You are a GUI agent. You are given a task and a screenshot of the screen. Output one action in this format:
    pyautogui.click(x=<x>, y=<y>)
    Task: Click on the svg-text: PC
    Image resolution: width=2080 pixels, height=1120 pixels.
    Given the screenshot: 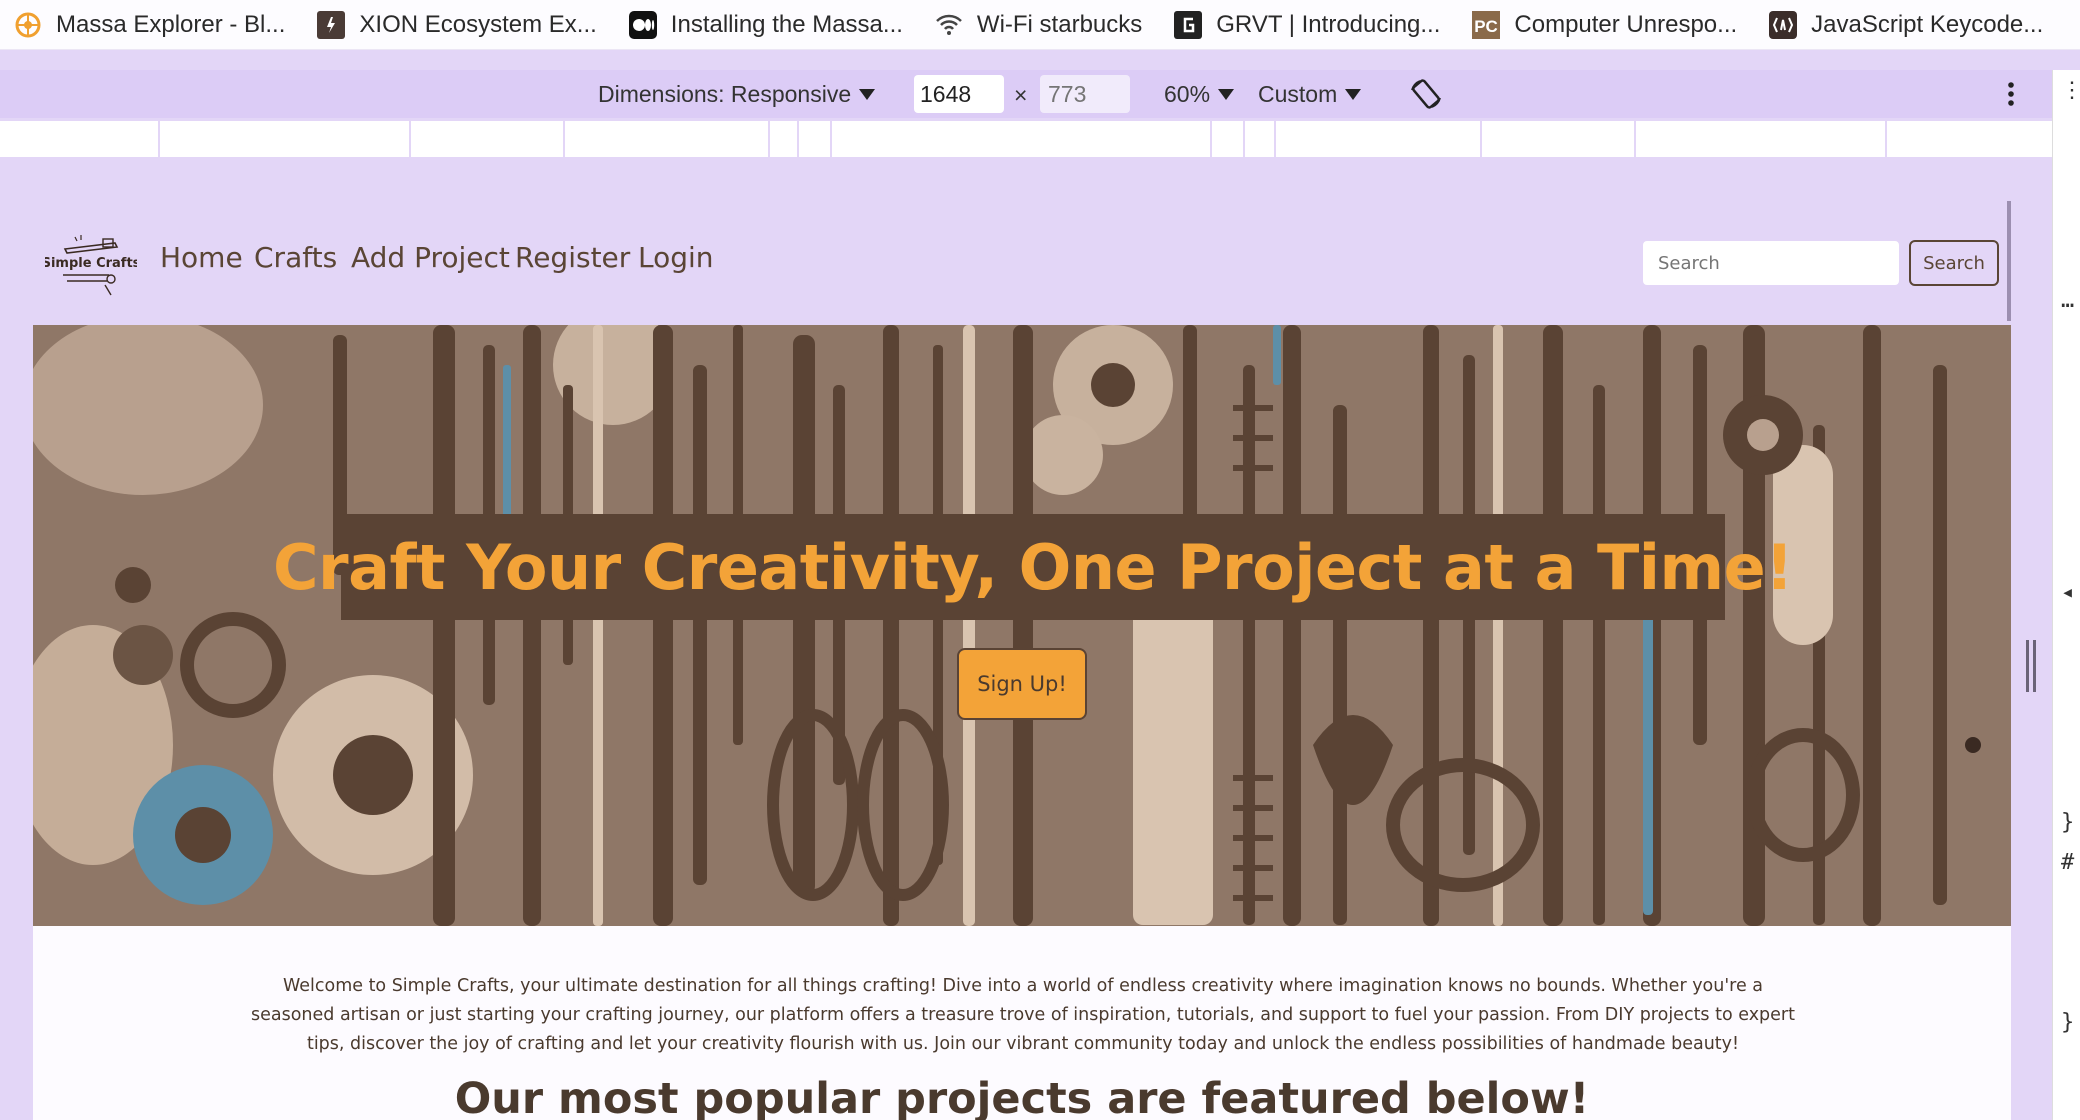 What is the action you would take?
    pyautogui.click(x=1487, y=26)
    